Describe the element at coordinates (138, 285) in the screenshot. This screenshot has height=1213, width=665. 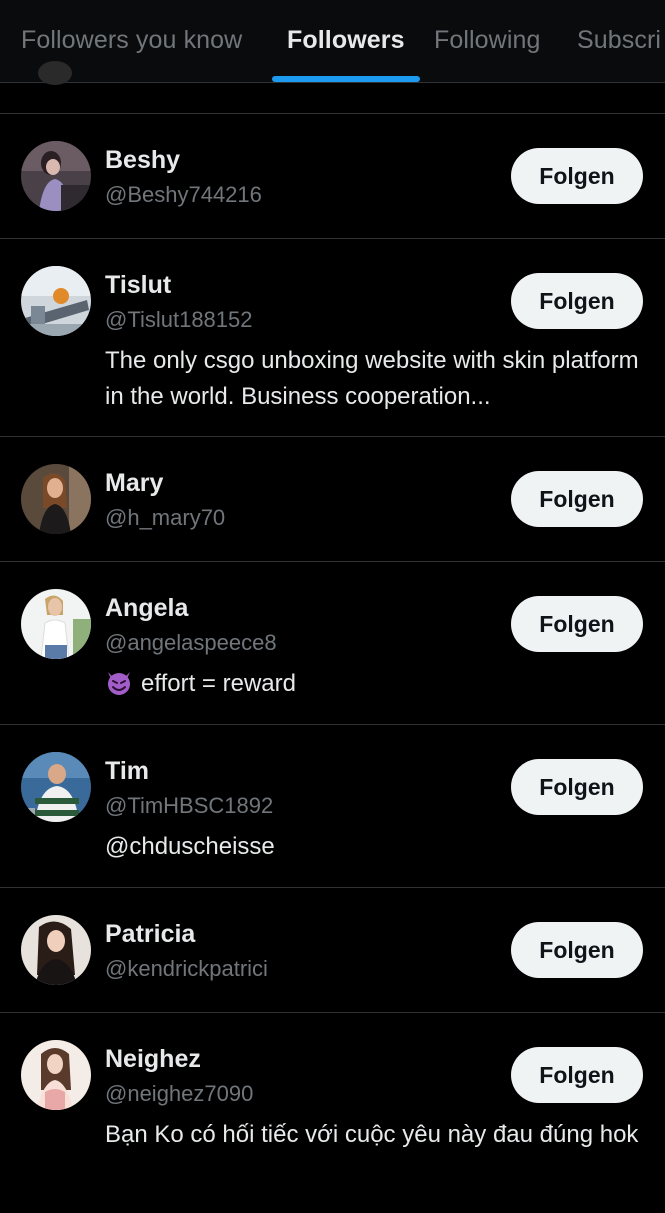
I see `user-name: Tislut` at that location.